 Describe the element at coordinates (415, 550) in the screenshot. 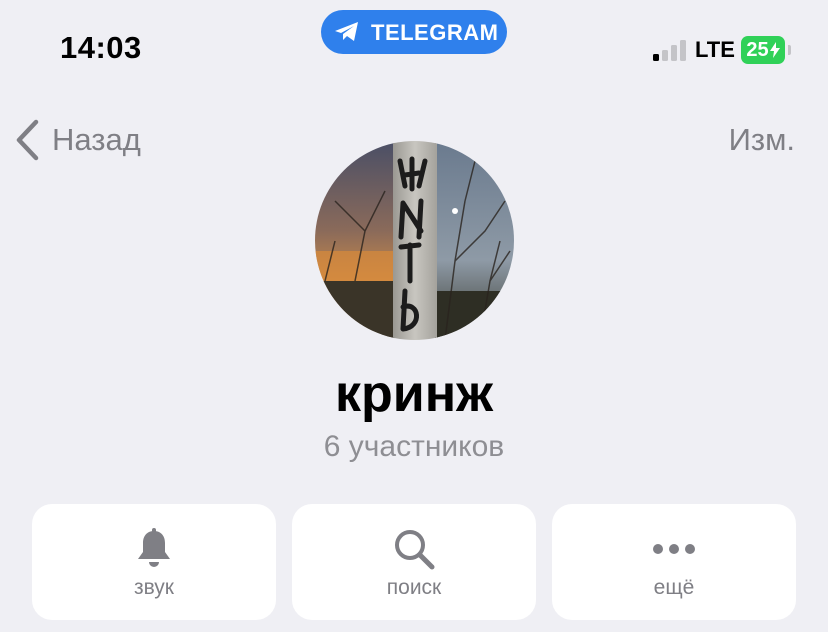

I see `search-icon` at that location.